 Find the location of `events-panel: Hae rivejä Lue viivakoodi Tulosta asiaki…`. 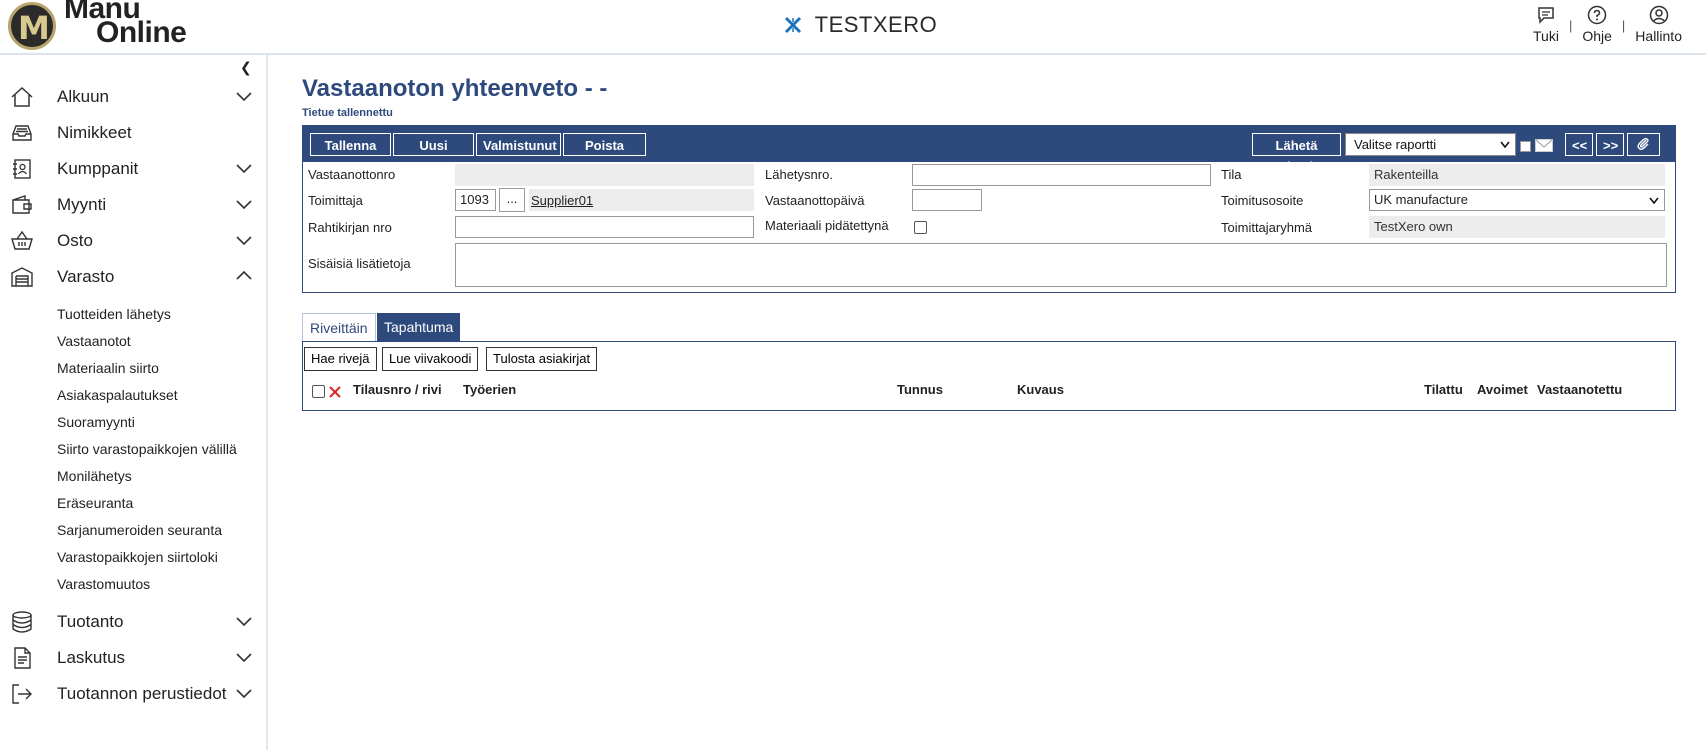

events-panel: Hae rivejä Lue viivakoodi Tulosta asiaki… is located at coordinates (989, 376).